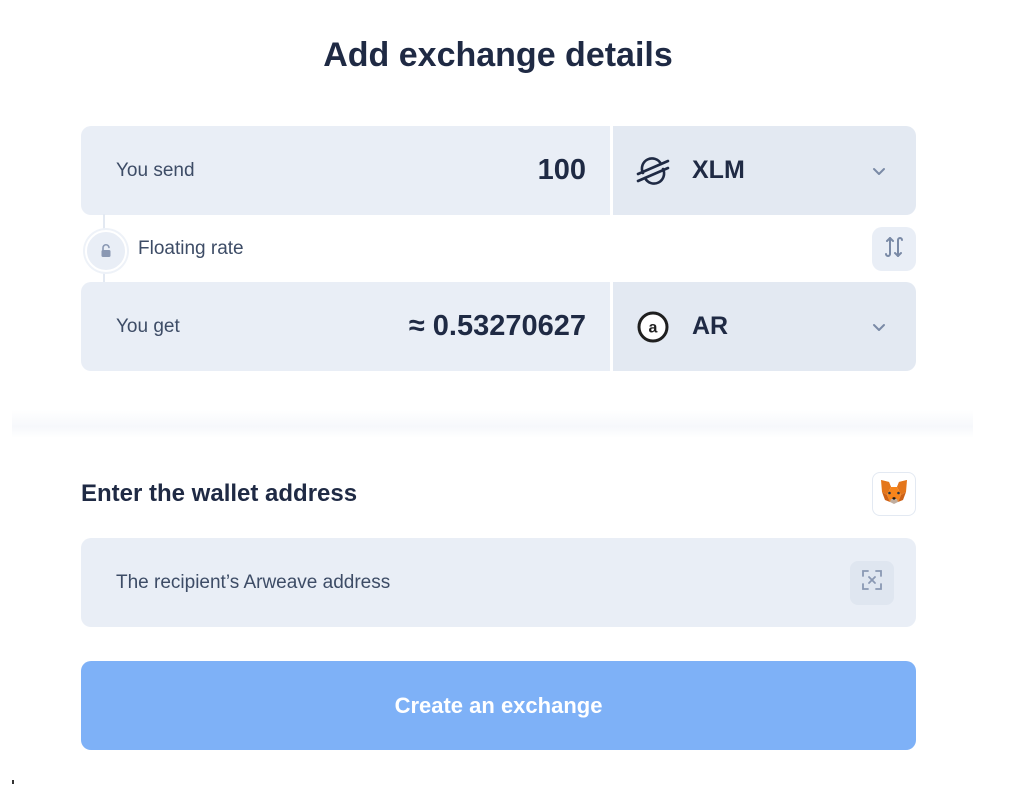 Image resolution: width=1033 pixels, height=788 pixels. What do you see at coordinates (155, 170) in the screenshot?
I see `send-label: You send` at bounding box center [155, 170].